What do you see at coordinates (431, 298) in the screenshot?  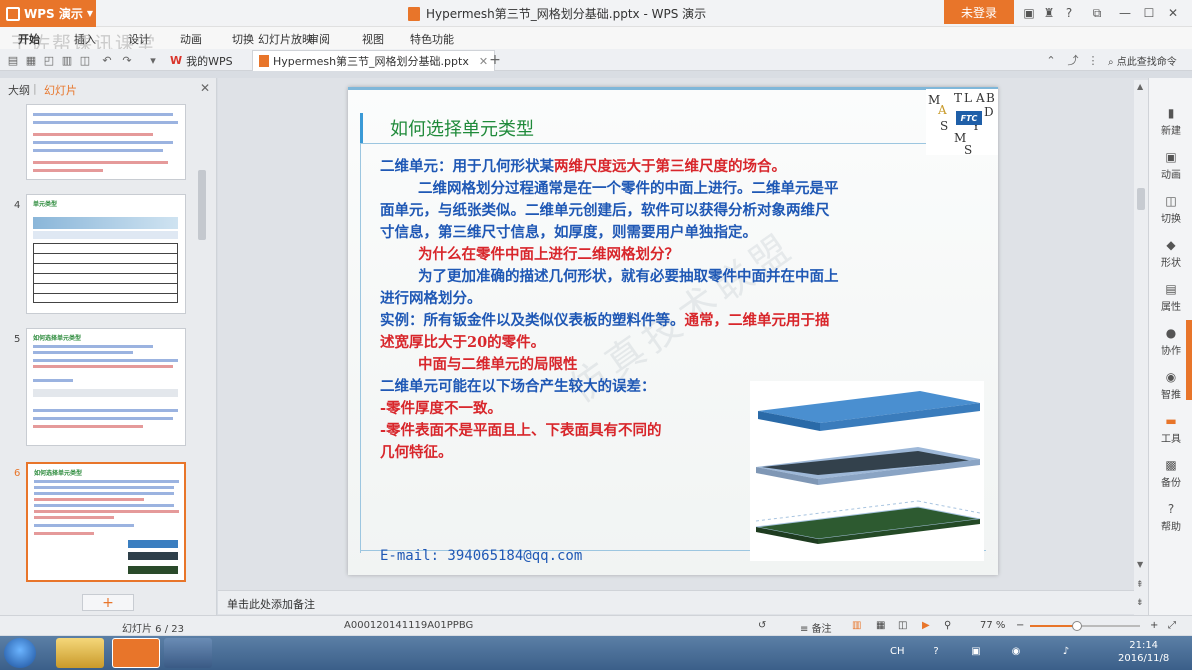 I see `slide-text-line: 进行网格划分。` at bounding box center [431, 298].